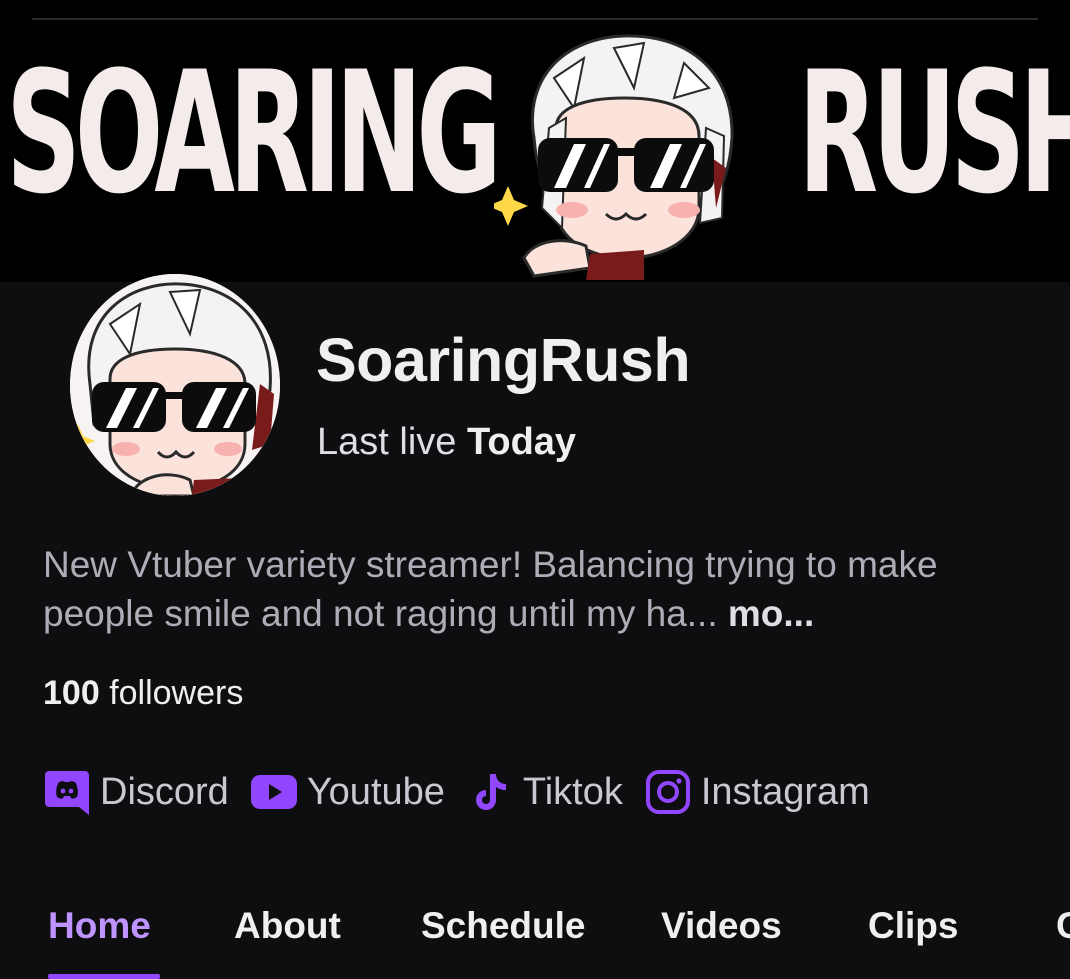 This screenshot has width=1070, height=979. I want to click on youtube-icon, so click(273, 792).